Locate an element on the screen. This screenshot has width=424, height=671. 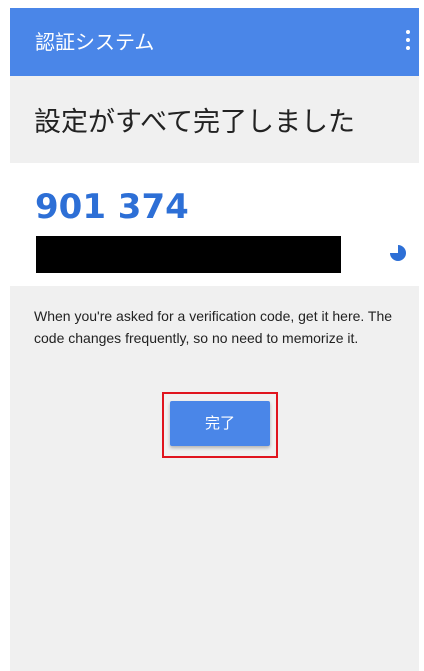
verification-code: 901 374 is located at coordinates (112, 207).